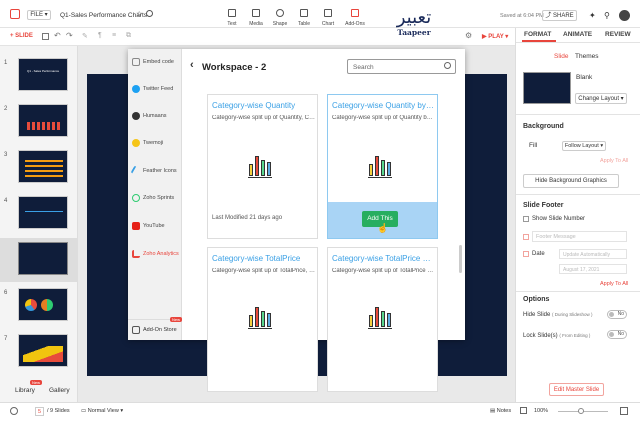  Describe the element at coordinates (617, 314) in the screenshot. I see `hide-slide-toggle: No` at that location.